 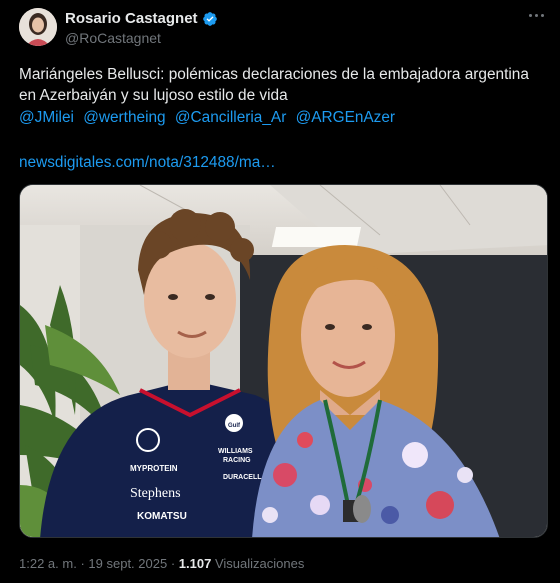 I want to click on mention-link: @JMilei, so click(x=46, y=117).